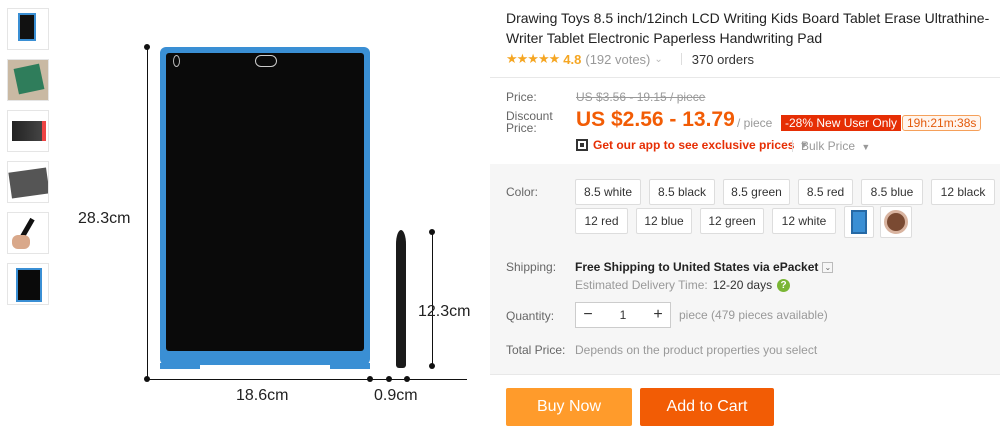  What do you see at coordinates (307, 379) in the screenshot?
I see `width-dimension-line` at bounding box center [307, 379].